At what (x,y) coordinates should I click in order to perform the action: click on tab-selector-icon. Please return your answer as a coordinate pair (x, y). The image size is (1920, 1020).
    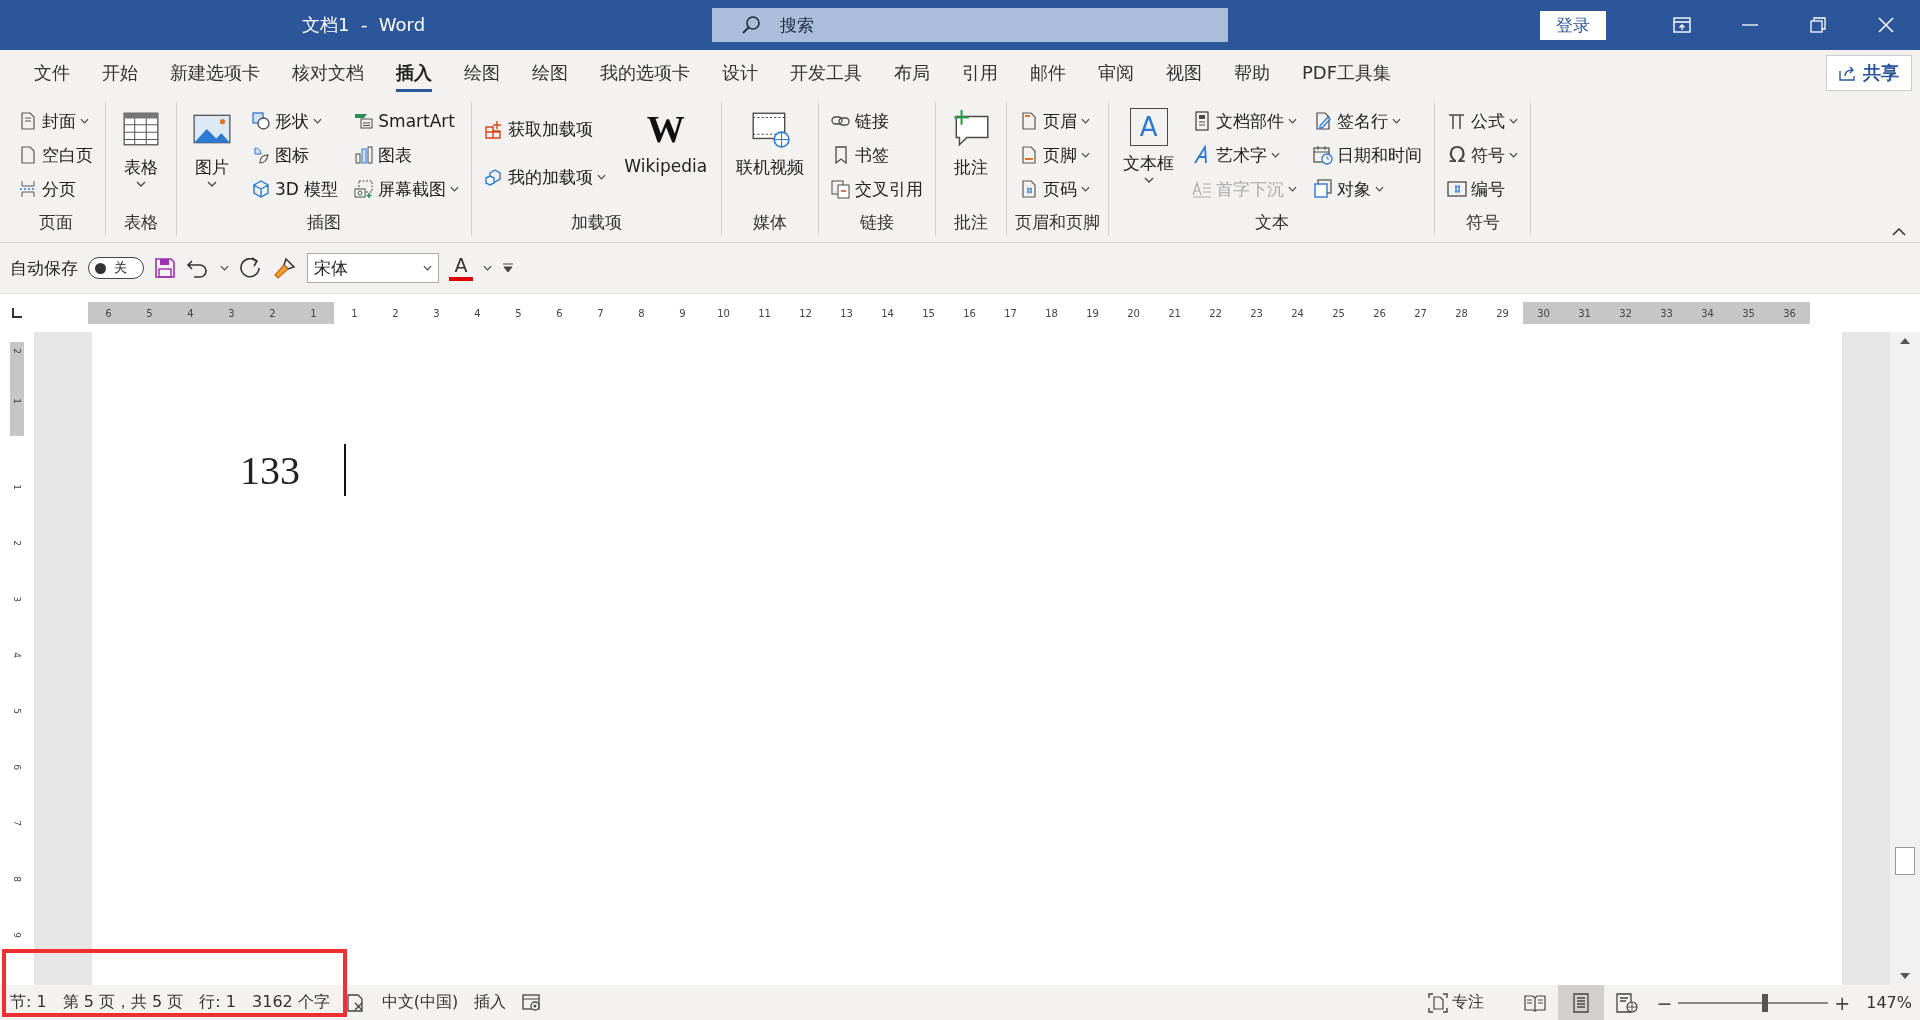
    Looking at the image, I should click on (17, 313).